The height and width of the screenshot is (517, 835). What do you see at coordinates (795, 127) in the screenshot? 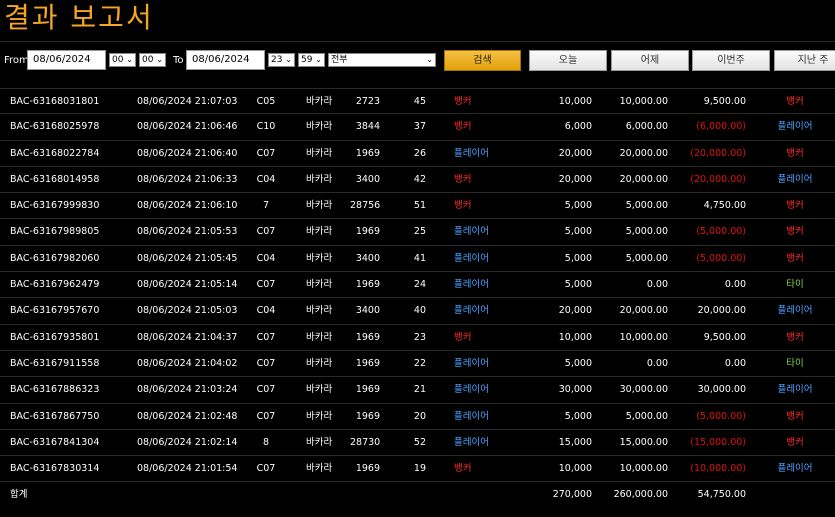
I see `result-cell: 플레이어` at bounding box center [795, 127].